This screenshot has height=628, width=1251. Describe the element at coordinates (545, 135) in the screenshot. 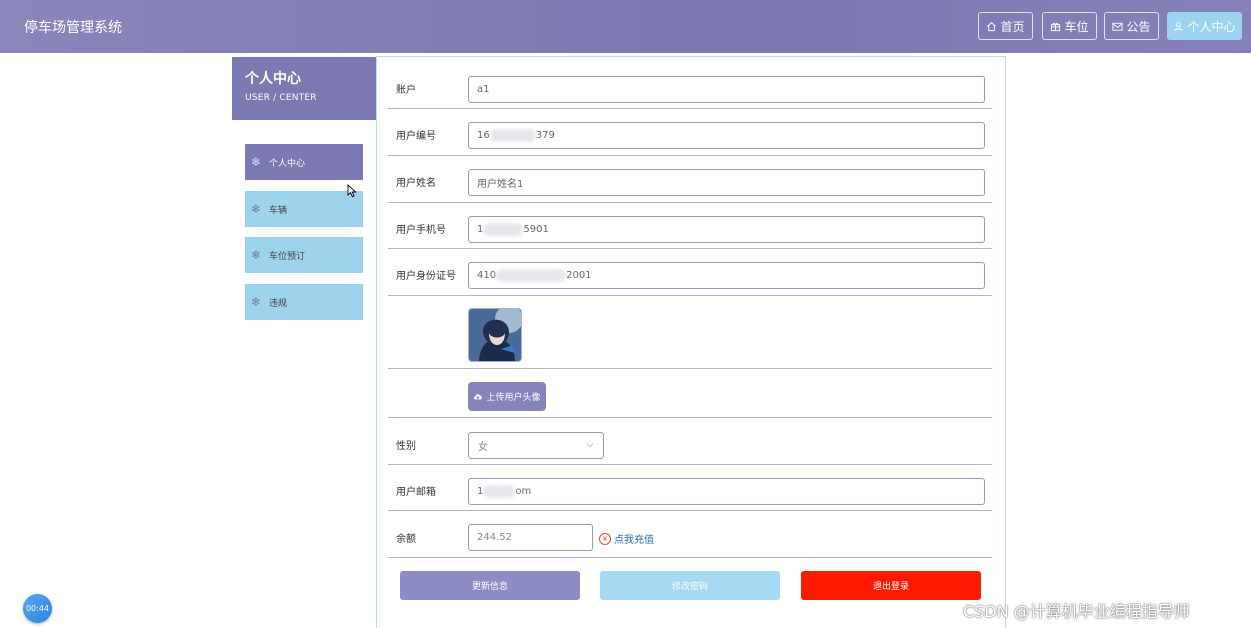

I see `user-number-value-end: 379` at that location.